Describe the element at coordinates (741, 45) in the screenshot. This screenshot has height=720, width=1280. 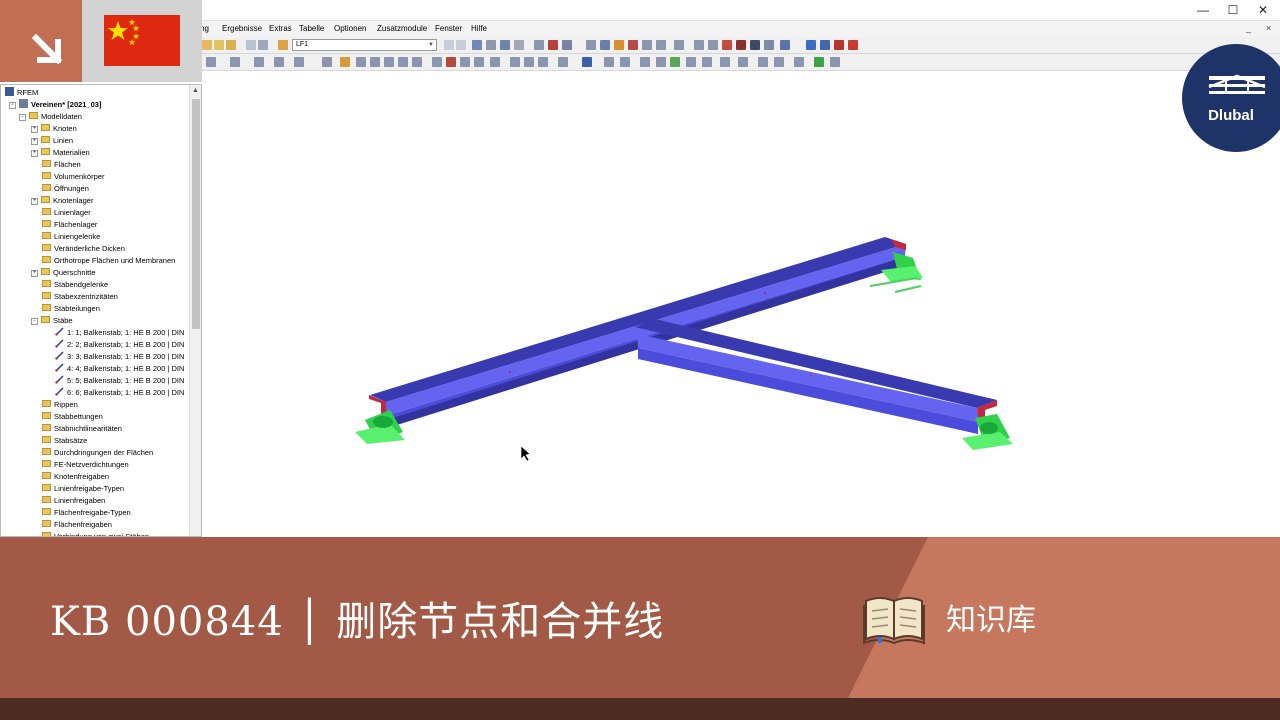
I see `delete-icon` at that location.